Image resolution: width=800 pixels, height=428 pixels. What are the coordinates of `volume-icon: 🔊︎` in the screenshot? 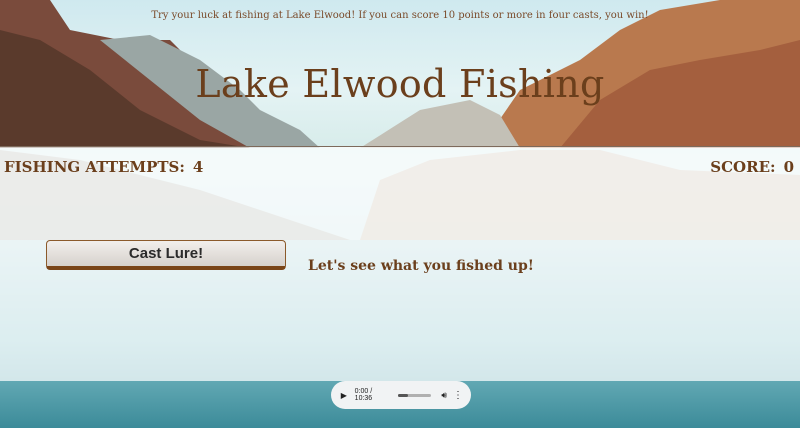 It's located at (444, 395).